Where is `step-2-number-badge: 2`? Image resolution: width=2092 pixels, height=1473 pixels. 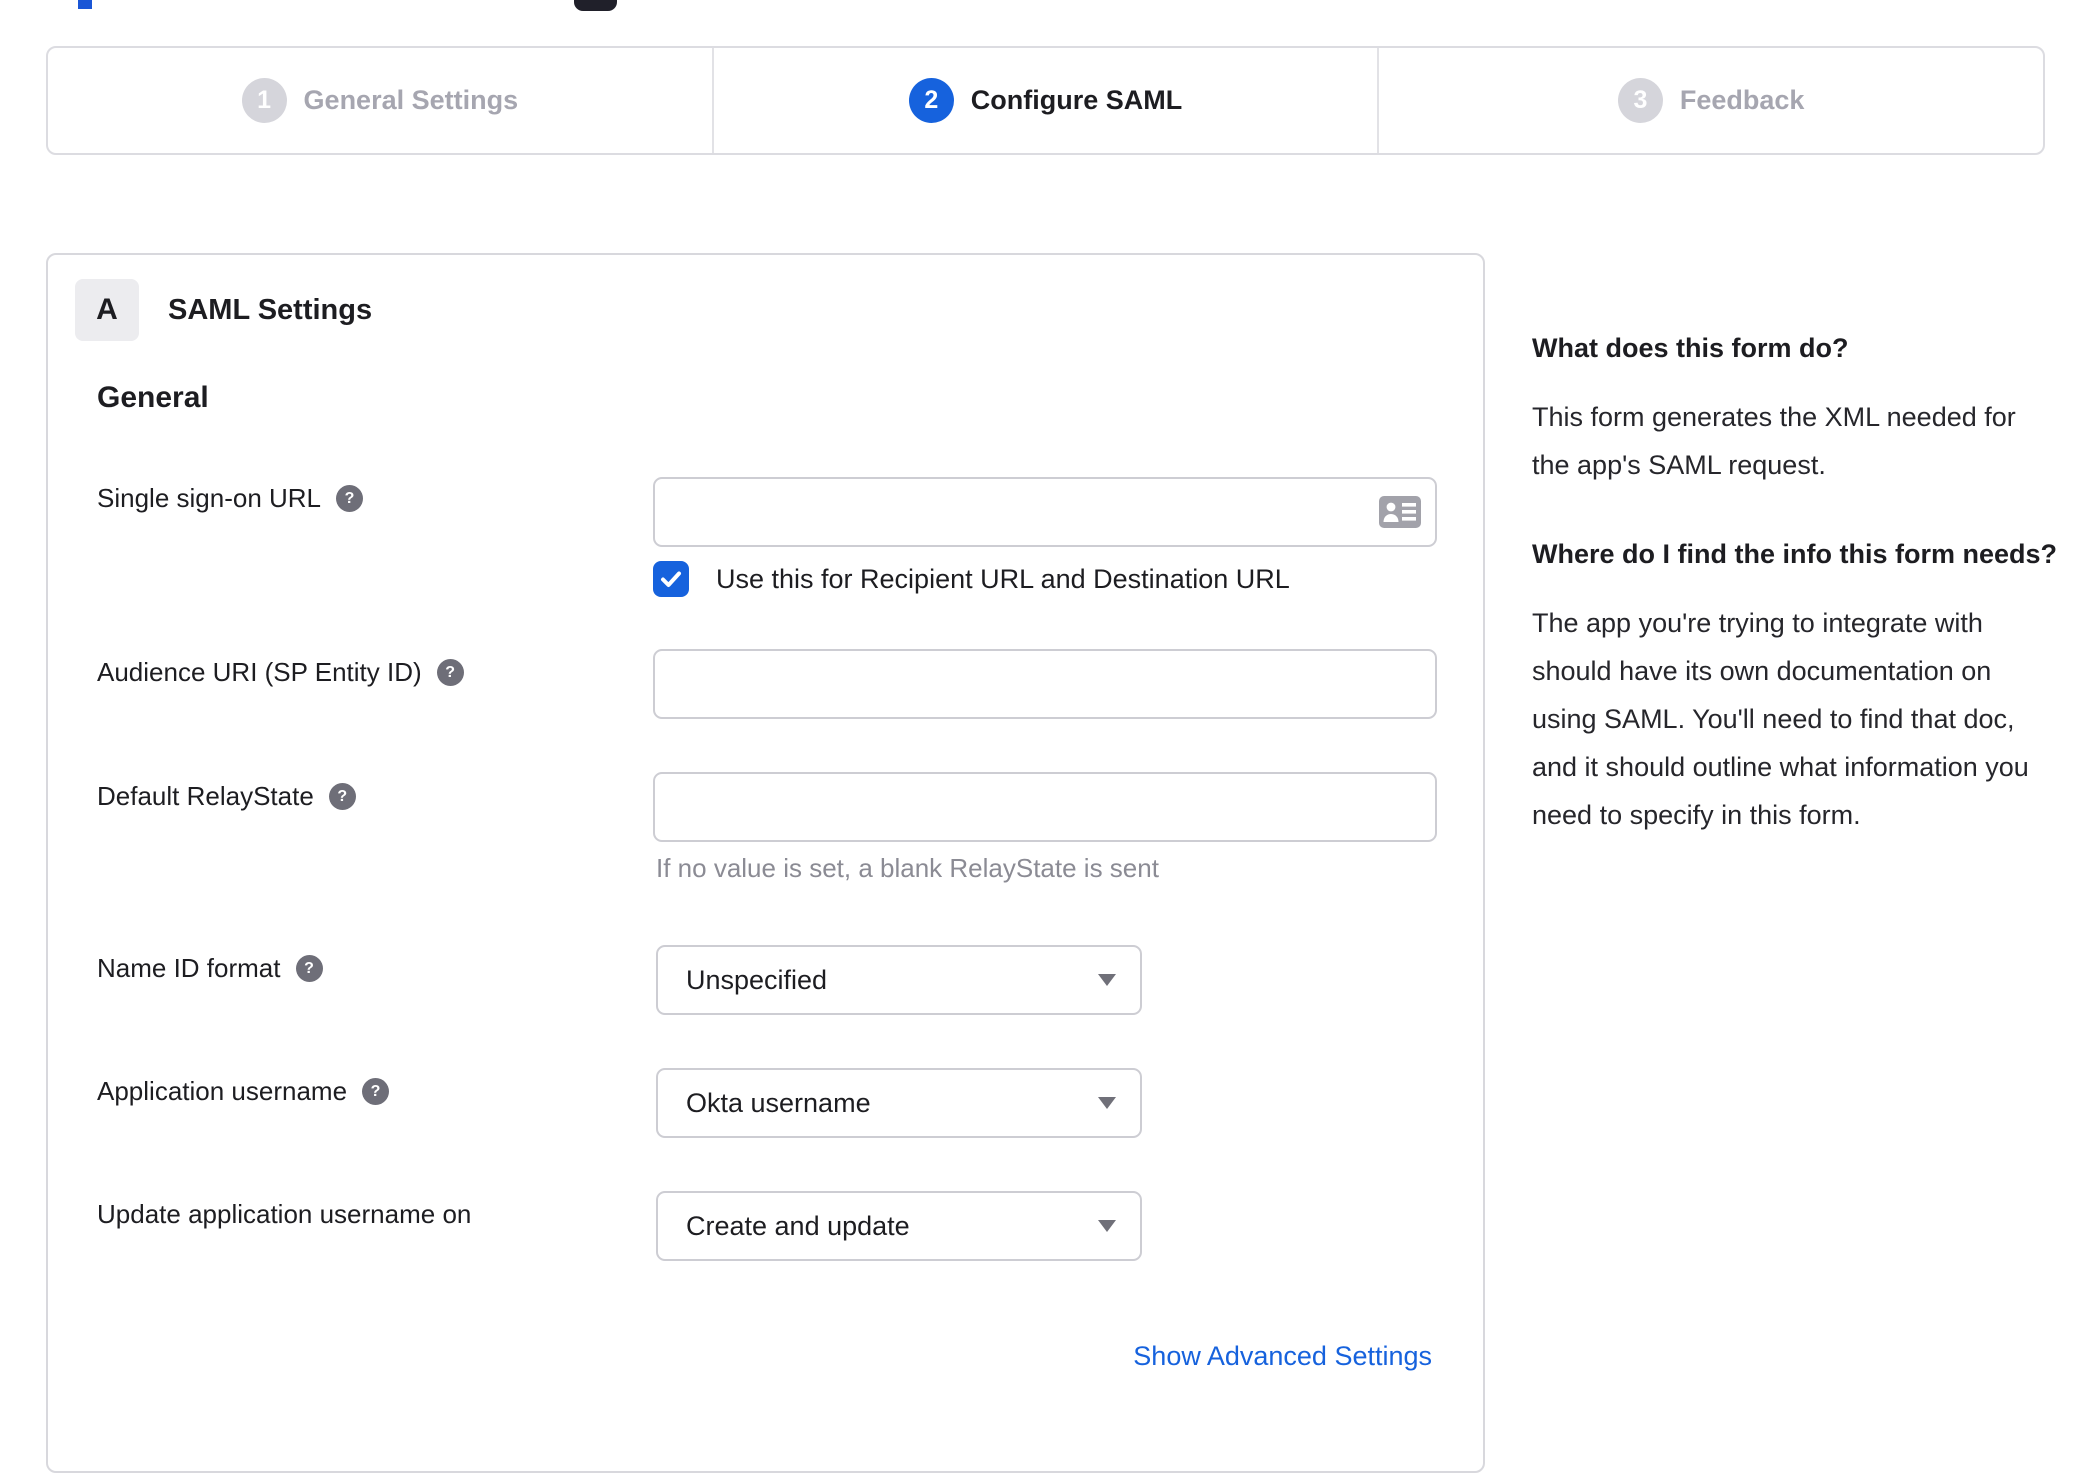 step-2-number-badge: 2 is located at coordinates (931, 100).